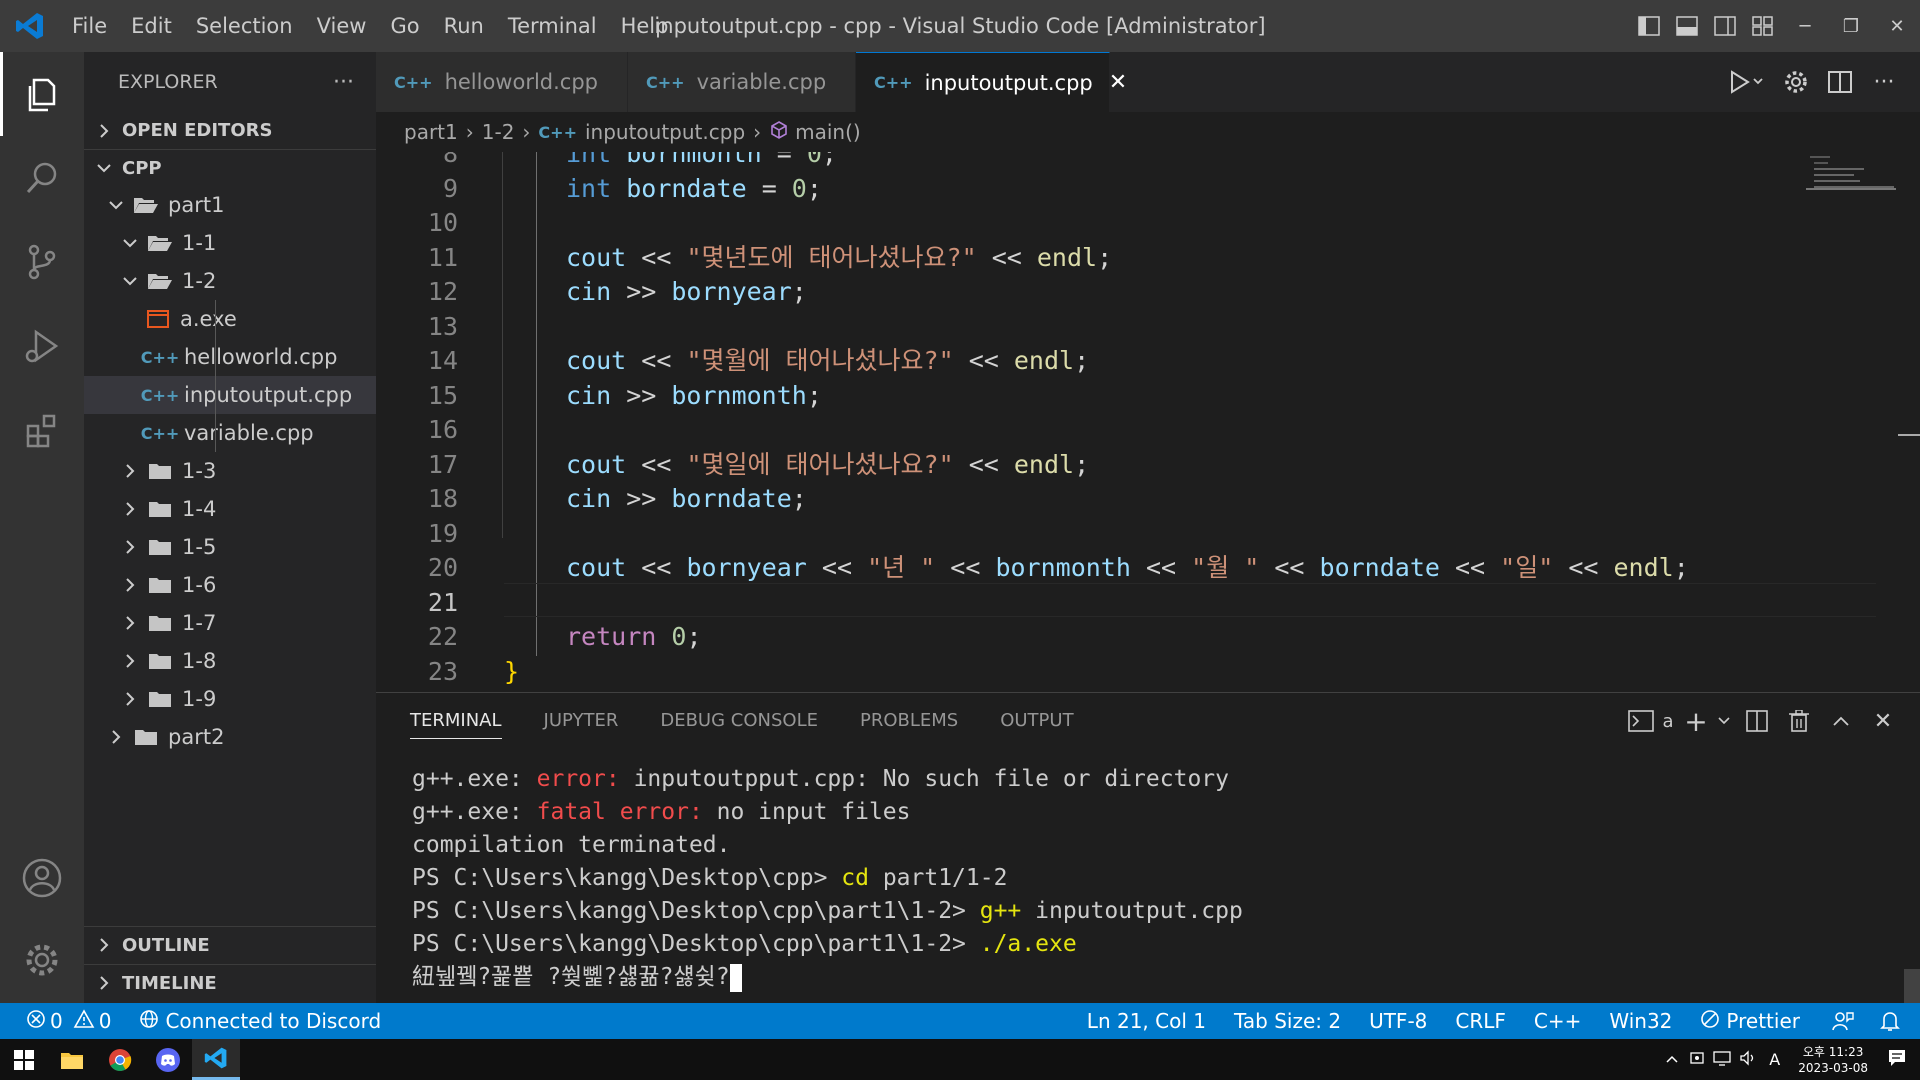 Image resolution: width=1920 pixels, height=1080 pixels. Describe the element at coordinates (244, 26) in the screenshot. I see `menu-selection: Selection` at that location.